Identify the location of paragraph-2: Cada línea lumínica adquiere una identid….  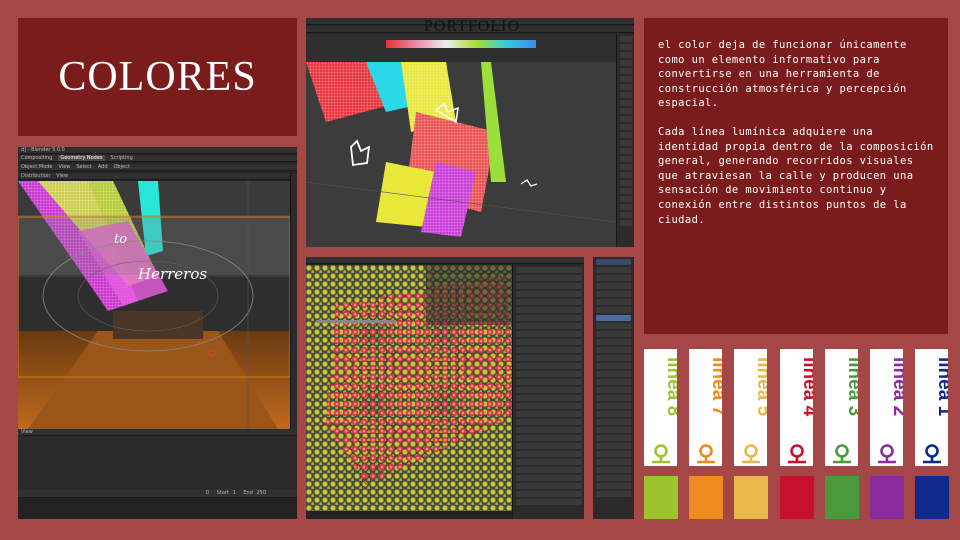
(796, 175).